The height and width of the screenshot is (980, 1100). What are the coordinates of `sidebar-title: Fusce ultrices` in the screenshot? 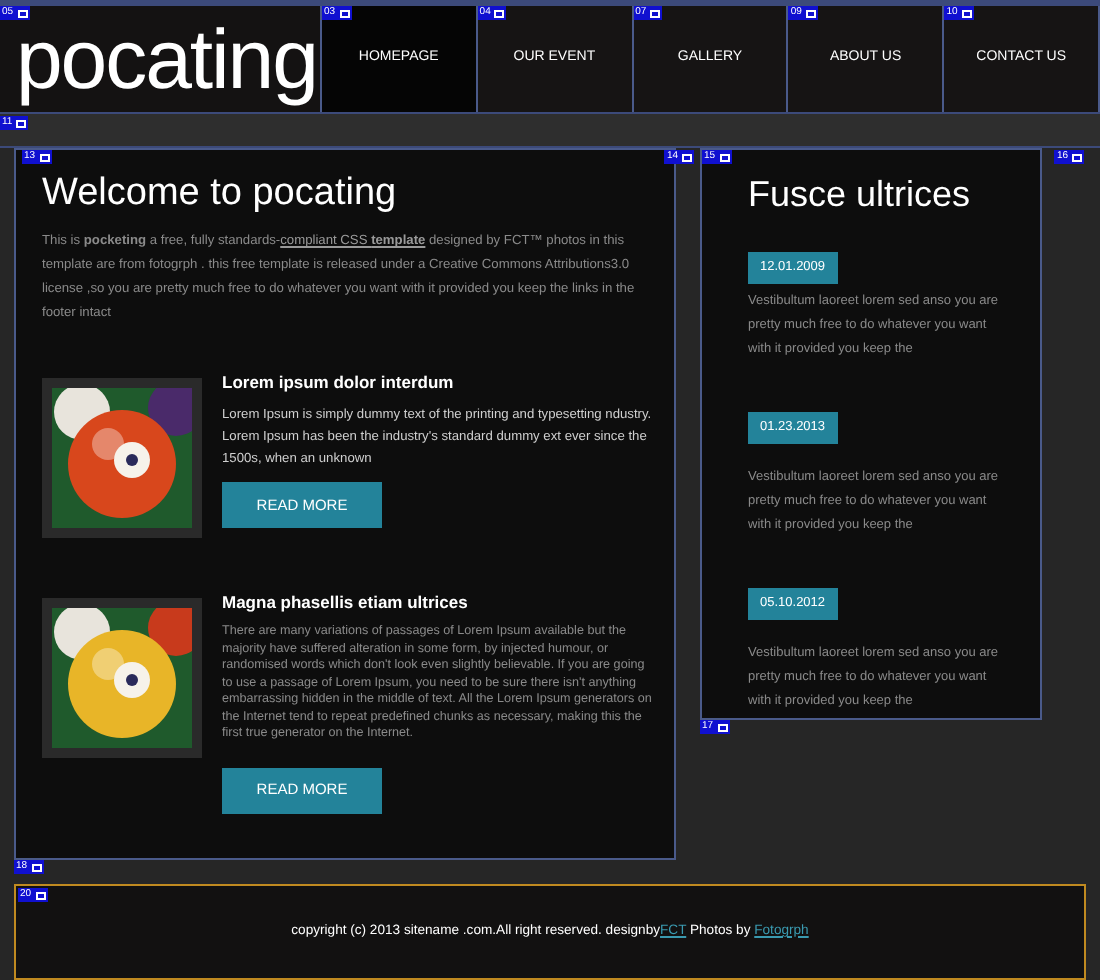 It's located at (860, 195).